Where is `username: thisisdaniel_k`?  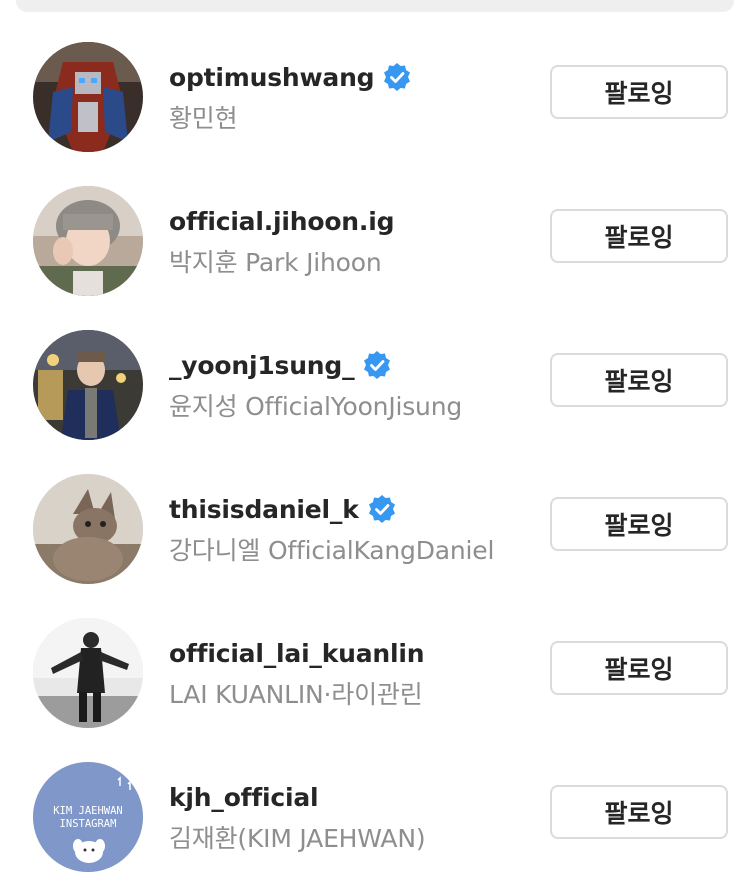 username: thisisdaniel_k is located at coordinates (264, 509).